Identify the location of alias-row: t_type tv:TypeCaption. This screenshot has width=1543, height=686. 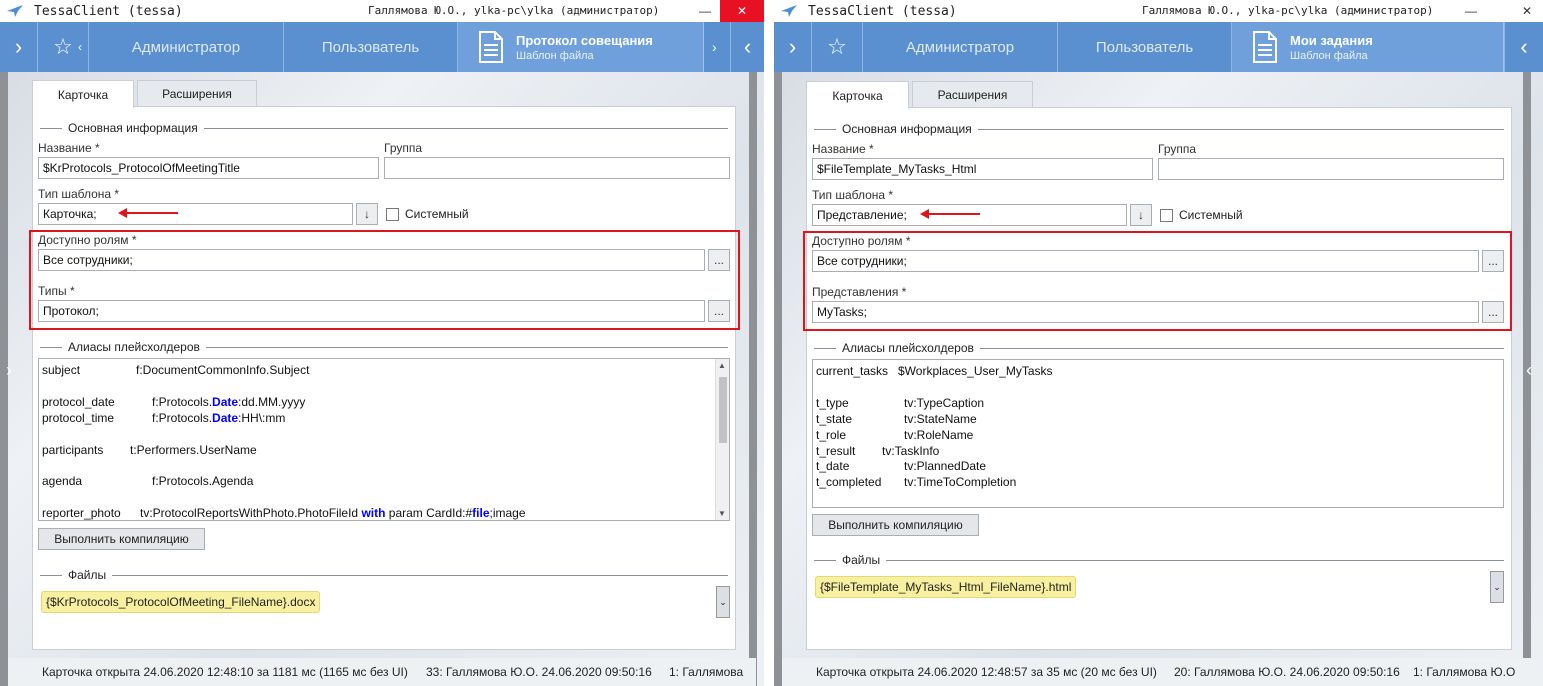
(900, 403).